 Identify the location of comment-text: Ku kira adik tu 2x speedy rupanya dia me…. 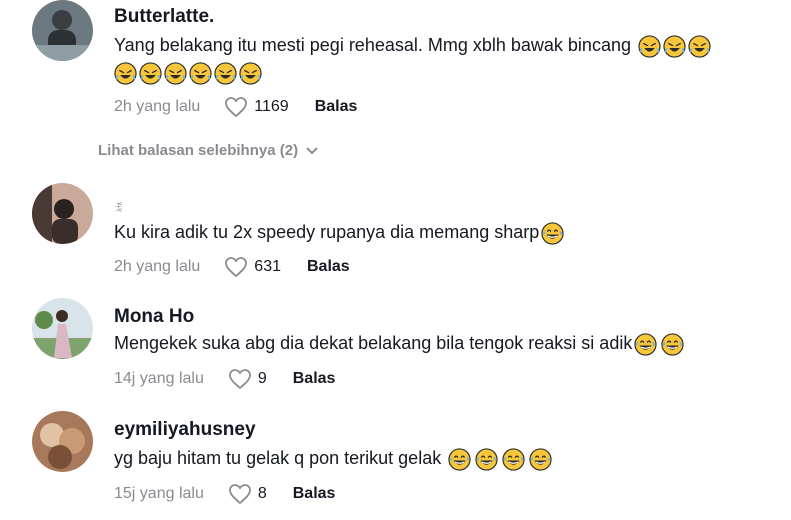
(444, 232).